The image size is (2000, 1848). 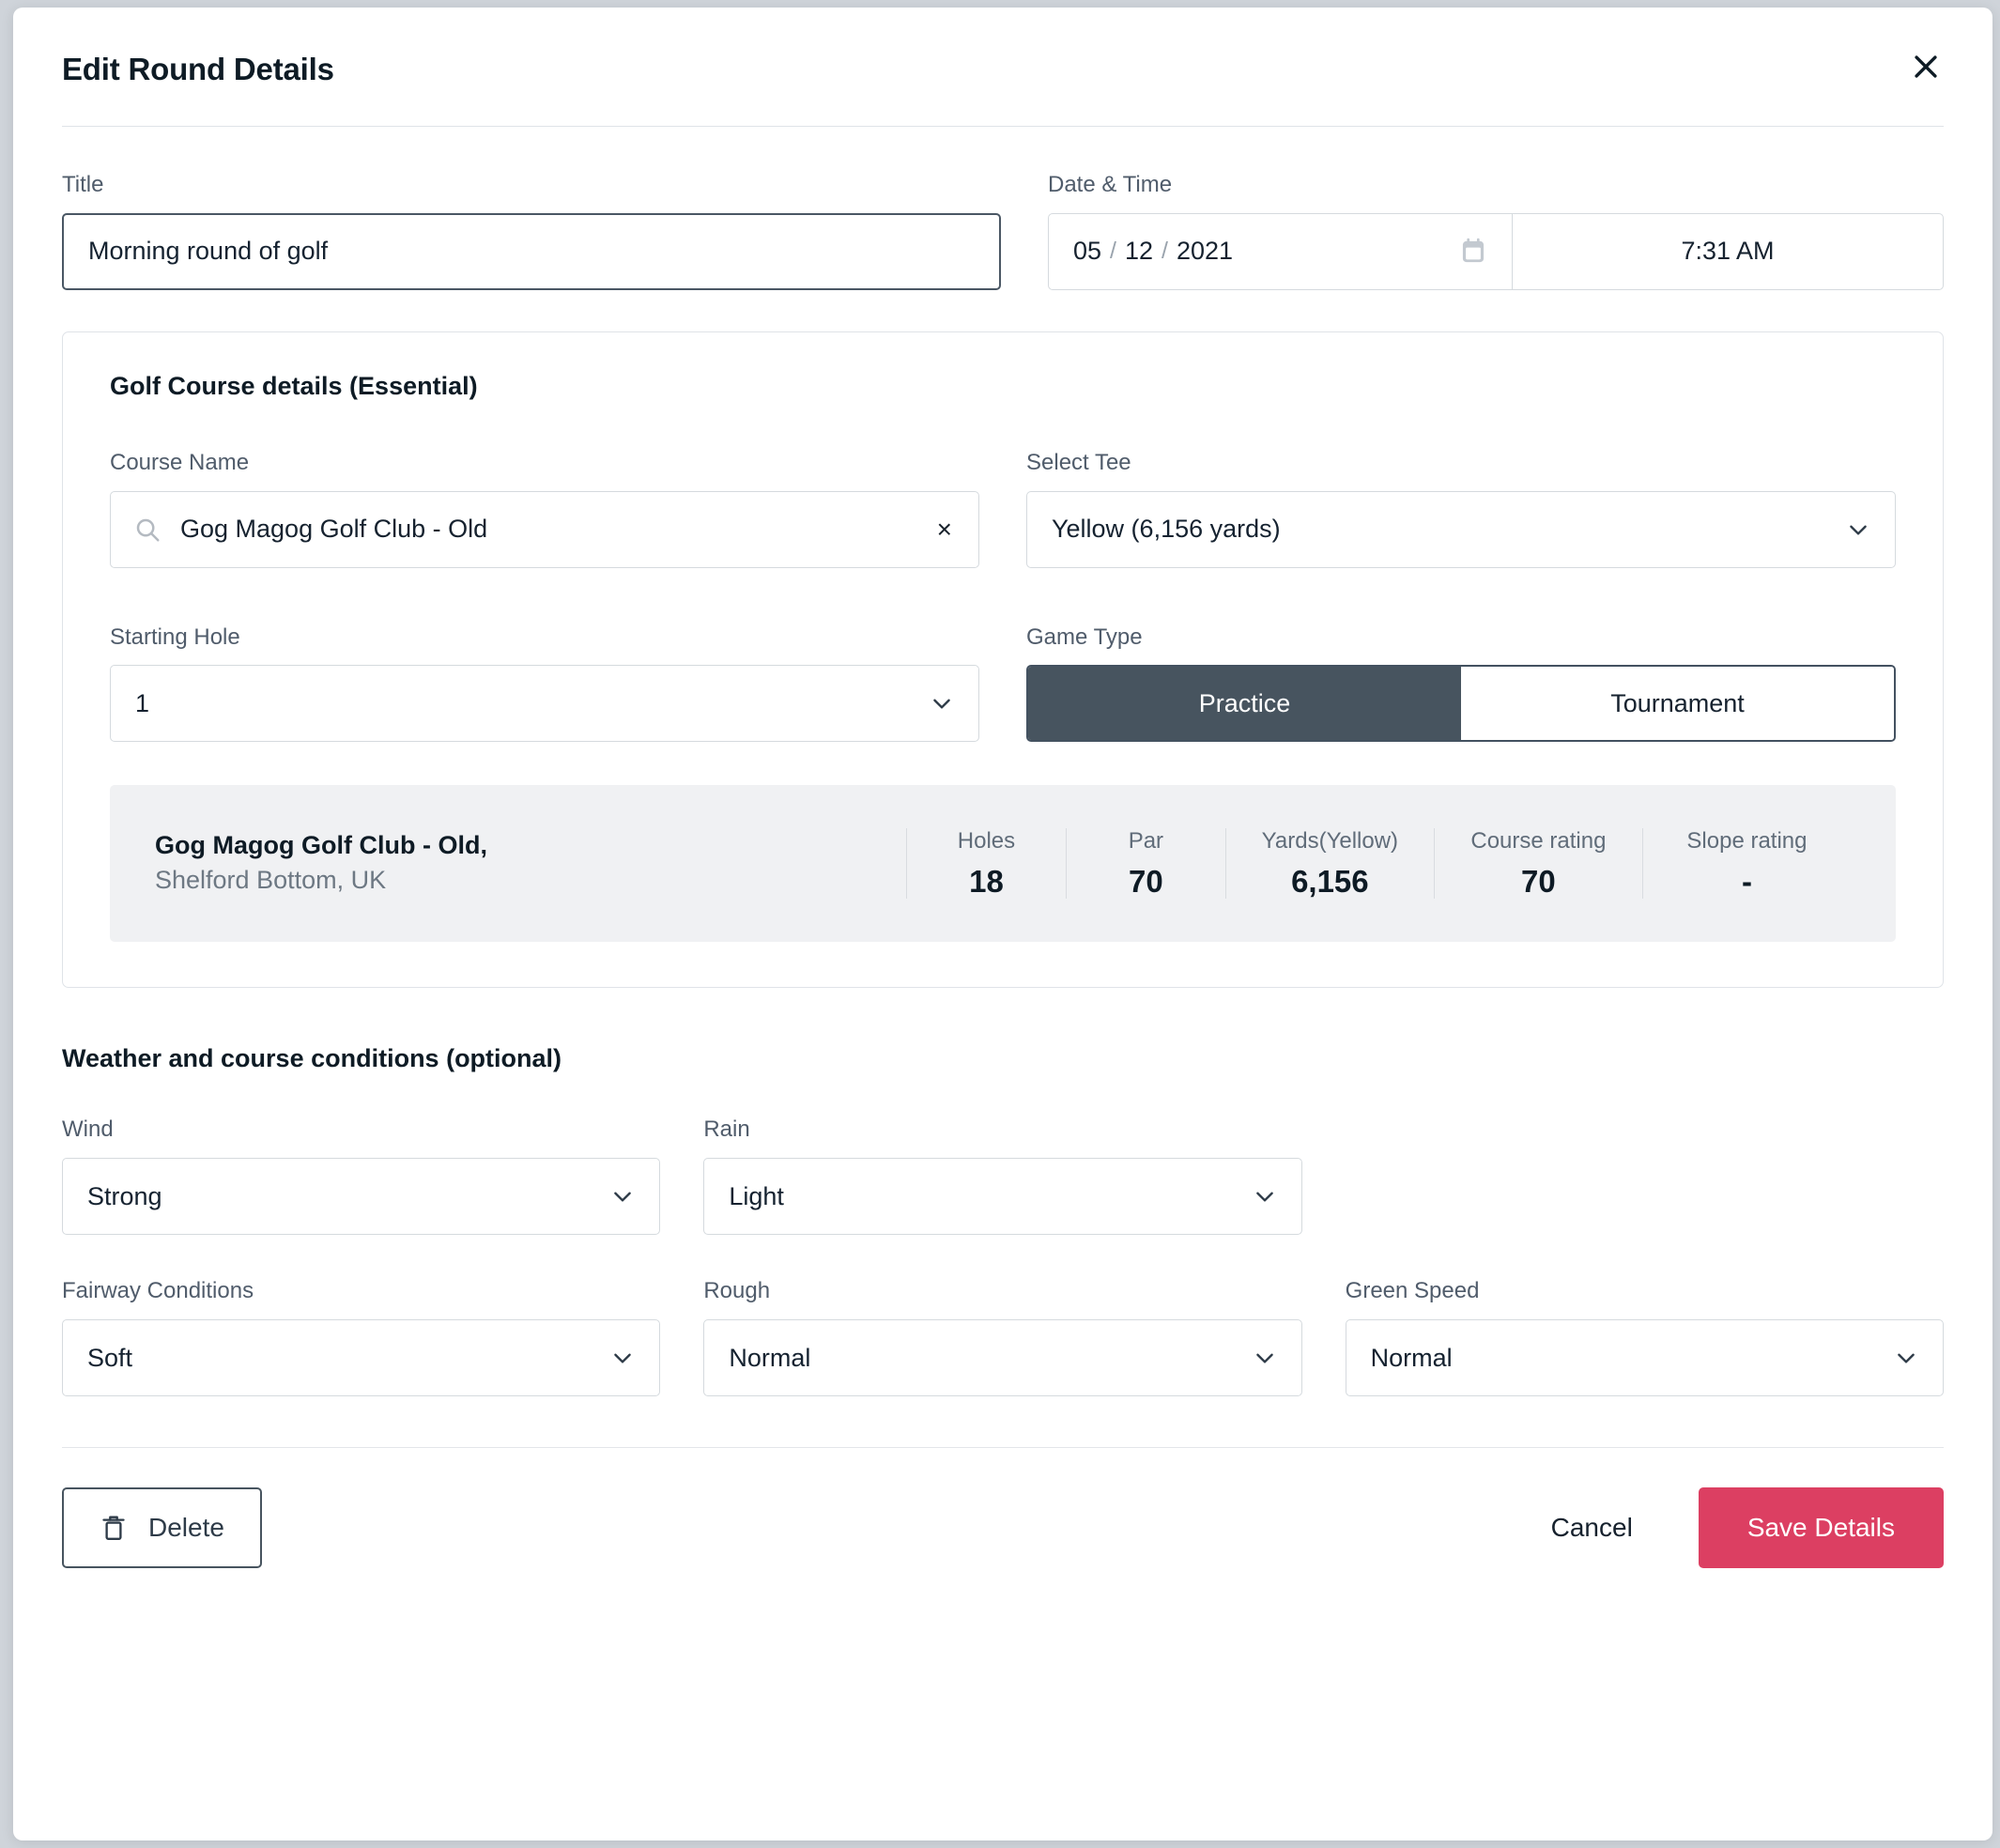 I want to click on fairway-conditions-group: Fairway Conditions Soft, so click(x=361, y=1337).